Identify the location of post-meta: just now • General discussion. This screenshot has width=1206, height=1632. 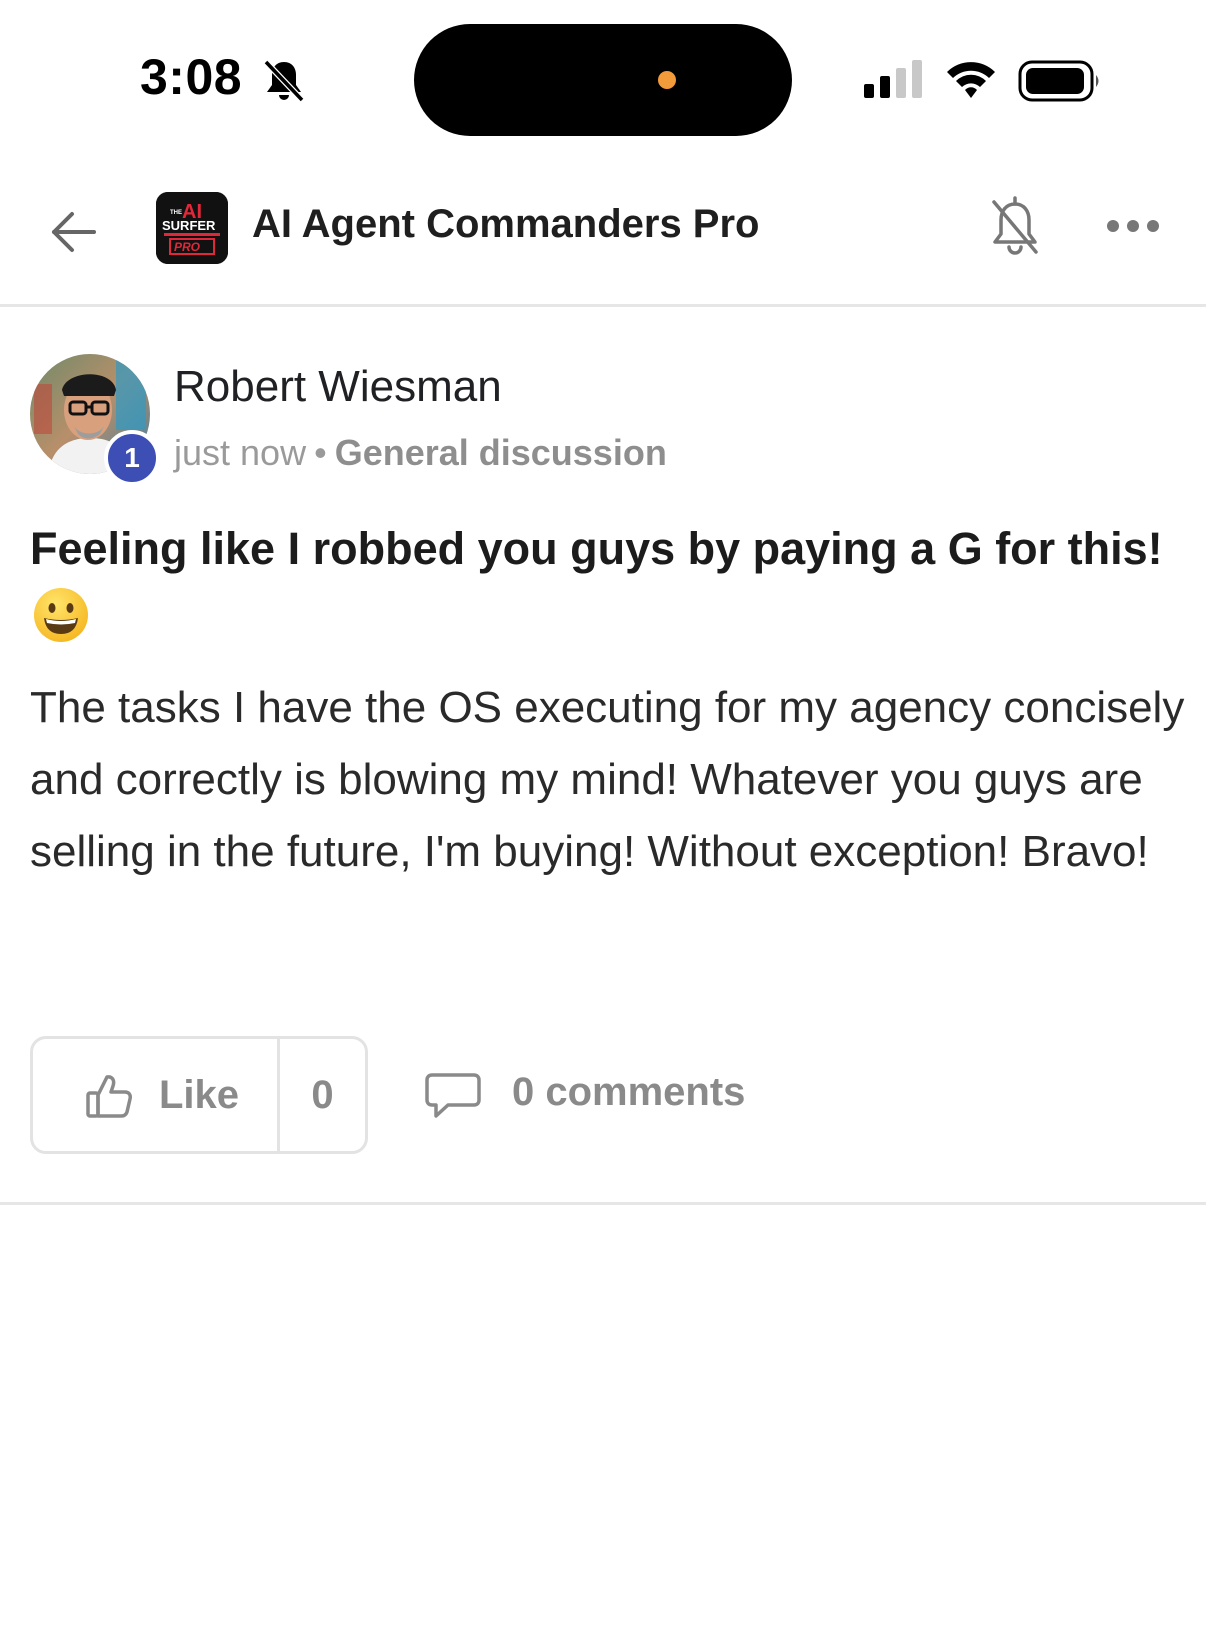
(420, 453).